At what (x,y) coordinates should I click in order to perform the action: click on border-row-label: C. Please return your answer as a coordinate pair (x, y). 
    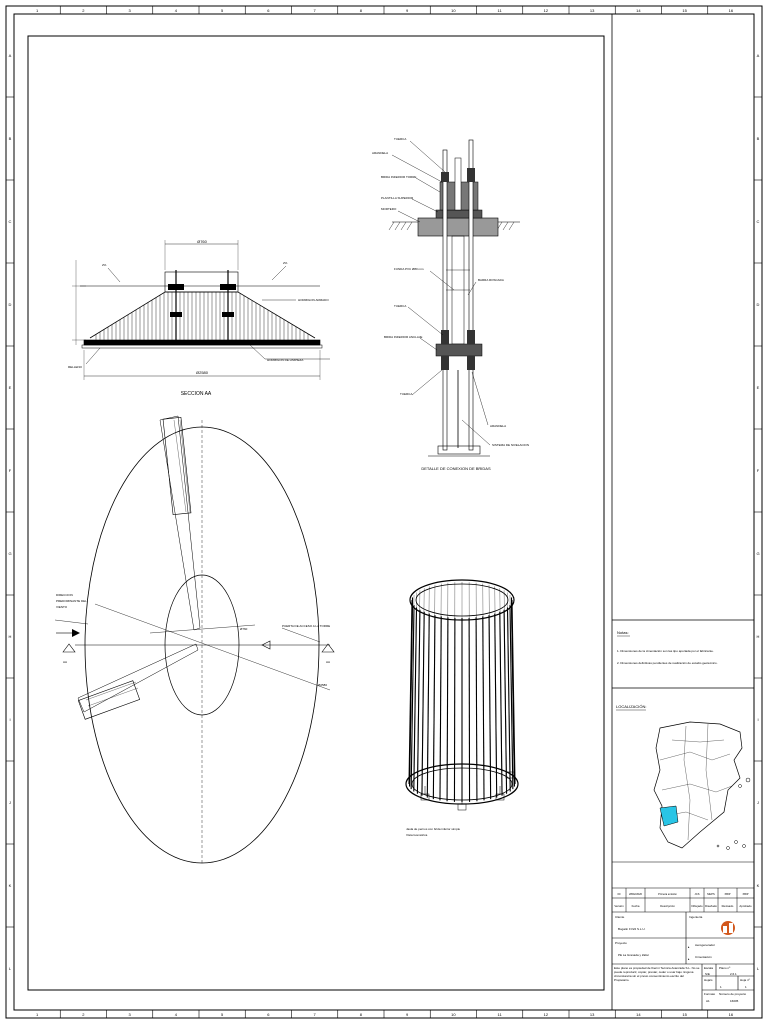
    Looking at the image, I should click on (758, 221).